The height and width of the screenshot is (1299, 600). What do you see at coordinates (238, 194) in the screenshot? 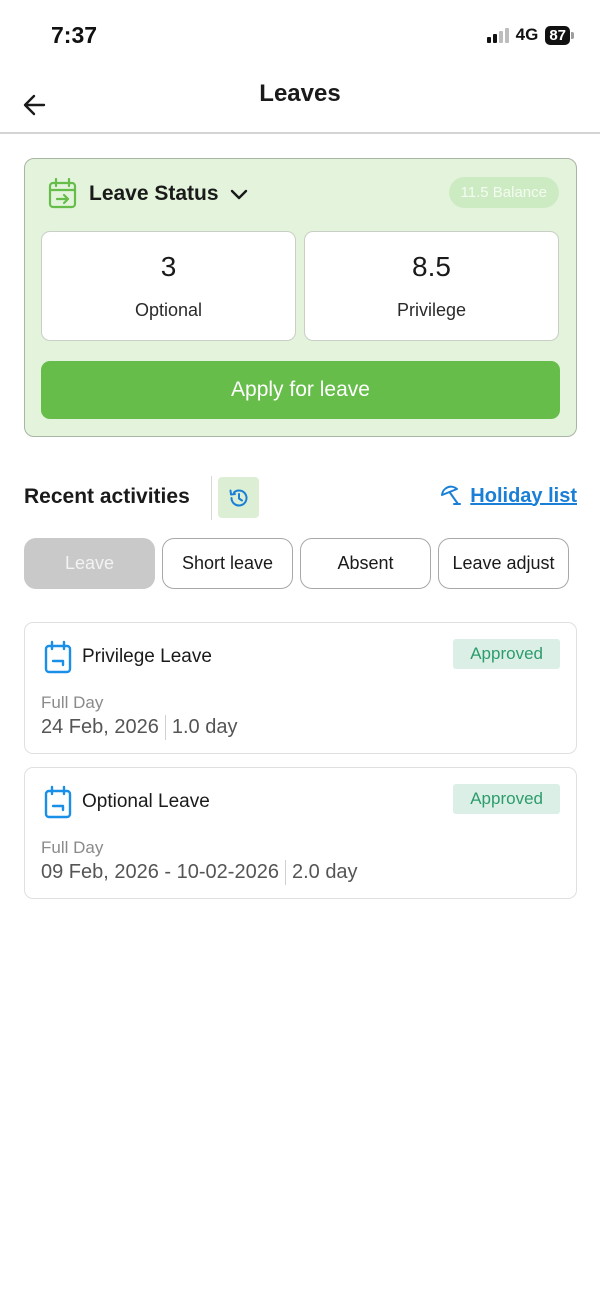
I see `chevron-down-icon` at bounding box center [238, 194].